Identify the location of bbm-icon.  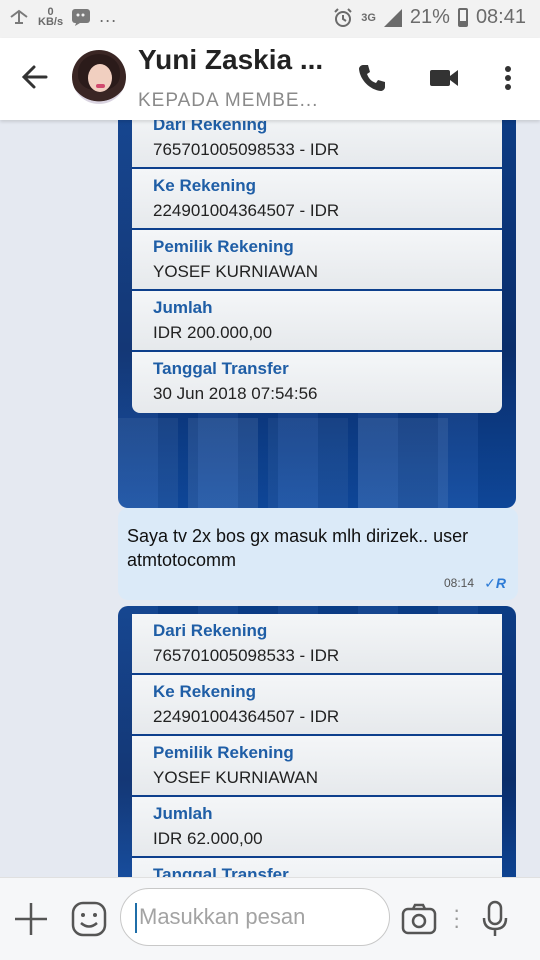
(81, 17).